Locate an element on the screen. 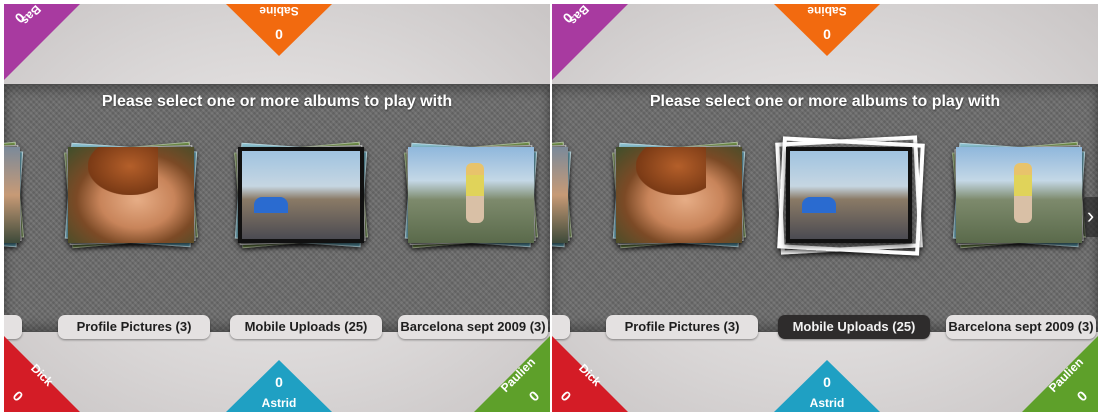 This screenshot has height=414, width=1098. album-label-selected: Mobile Uploads (25) is located at coordinates (854, 327).